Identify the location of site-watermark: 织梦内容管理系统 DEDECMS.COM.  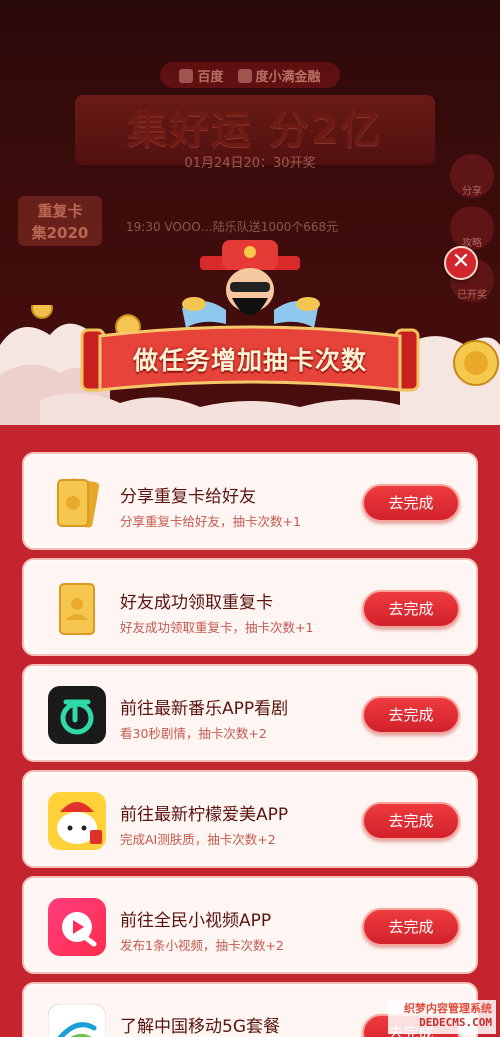
(442, 1017).